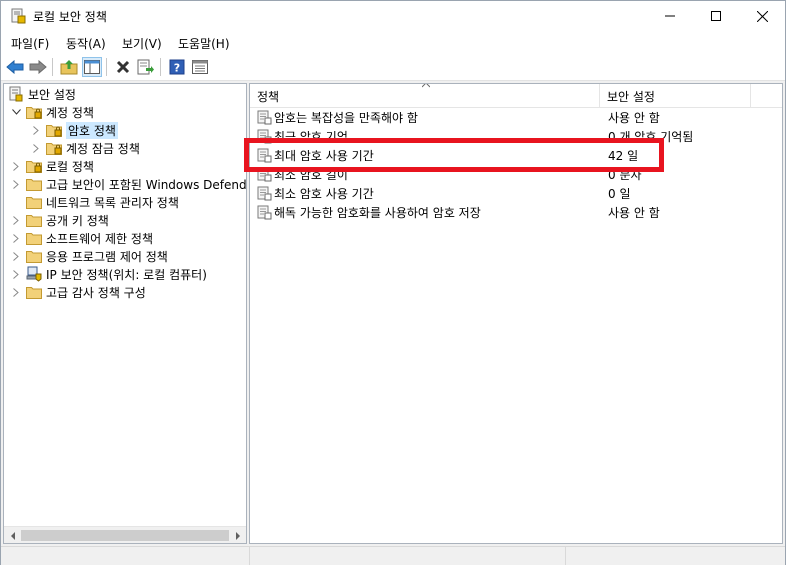  I want to click on show-hide-tree-icon, so click(92, 67).